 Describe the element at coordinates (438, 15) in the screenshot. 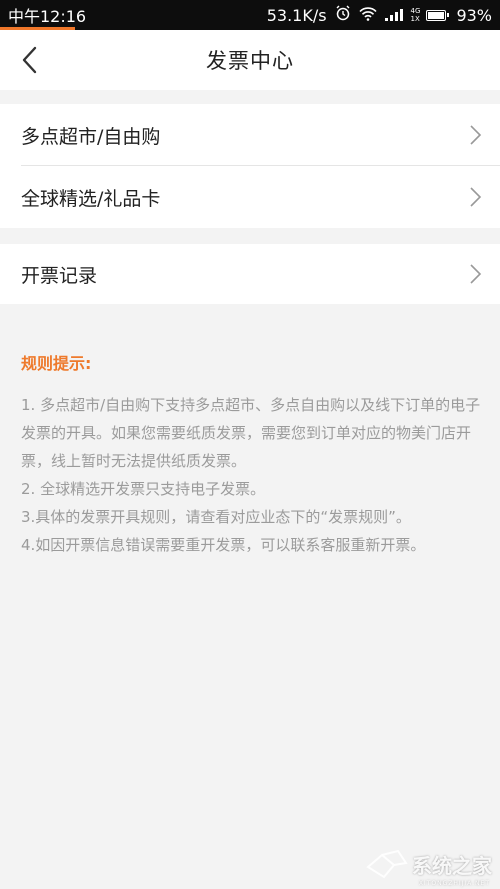

I see `battery-icon` at that location.